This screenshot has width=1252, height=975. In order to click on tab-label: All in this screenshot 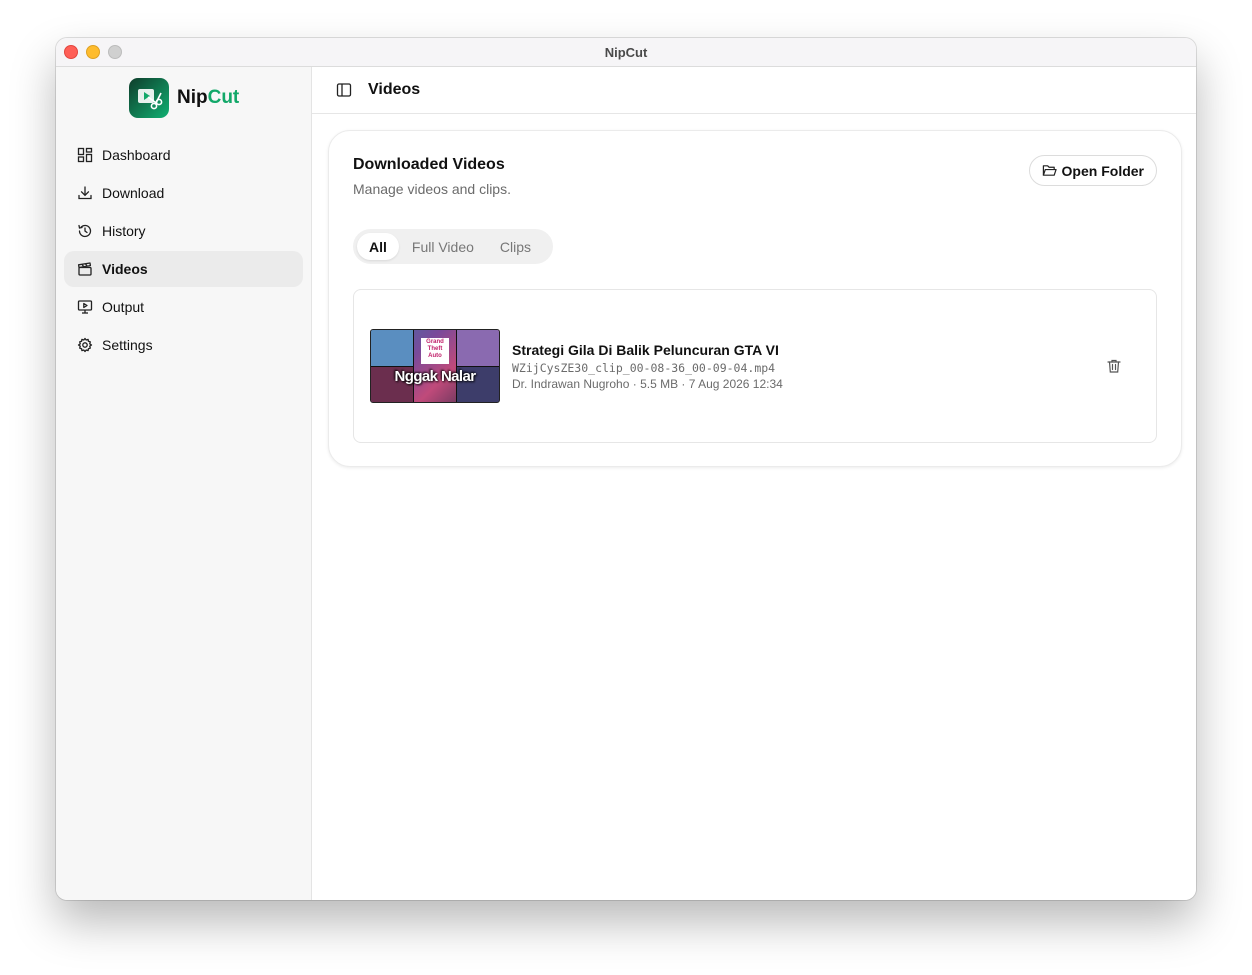, I will do `click(378, 246)`.